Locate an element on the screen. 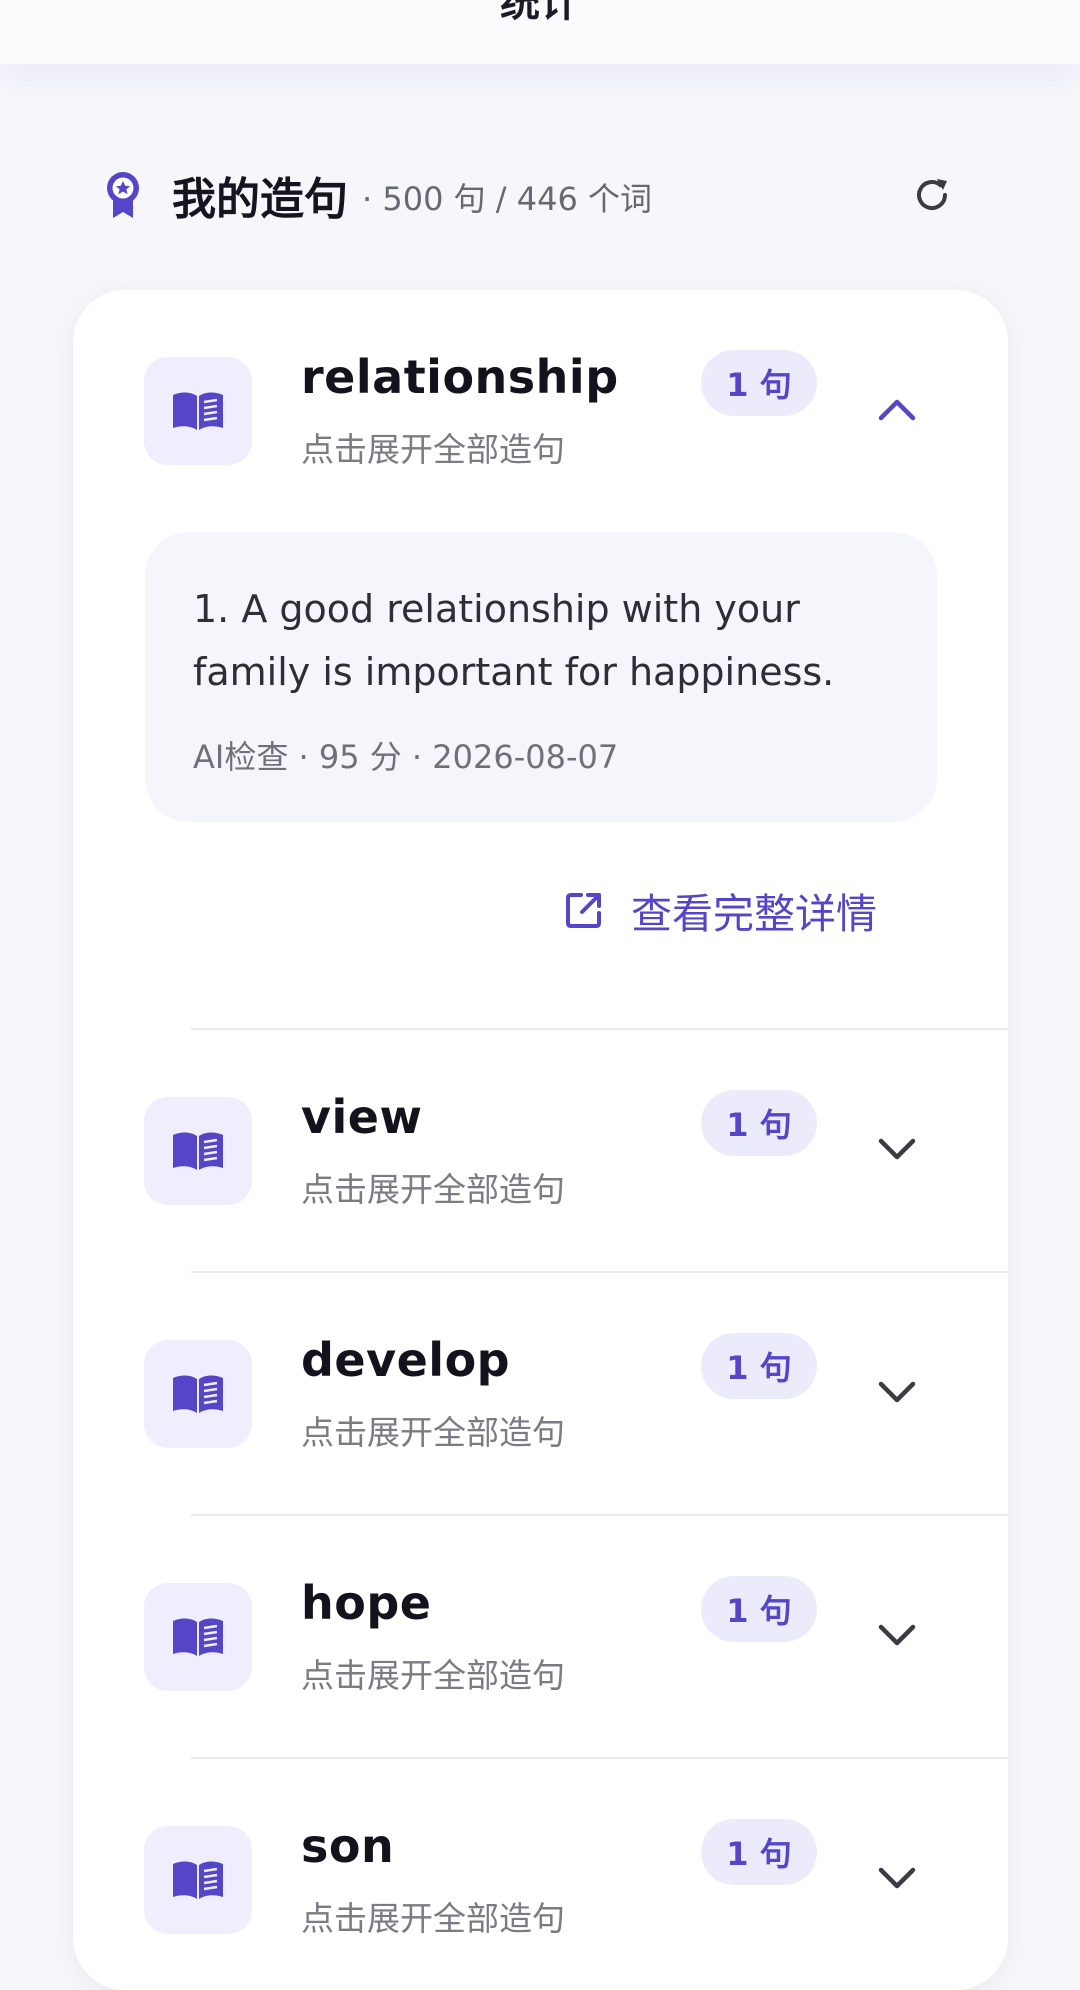 This screenshot has height=1990, width=1080. word-title: son is located at coordinates (348, 1846).